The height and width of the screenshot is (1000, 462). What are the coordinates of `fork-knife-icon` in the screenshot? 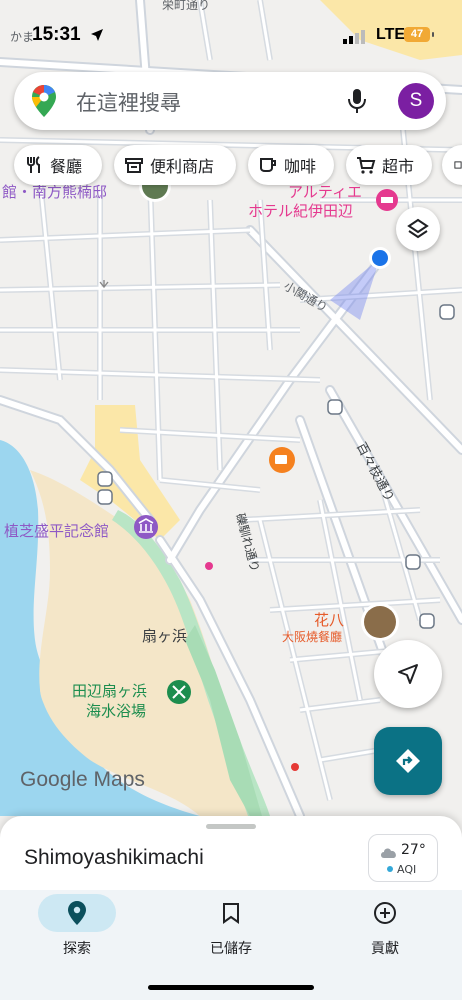 It's located at (33, 164).